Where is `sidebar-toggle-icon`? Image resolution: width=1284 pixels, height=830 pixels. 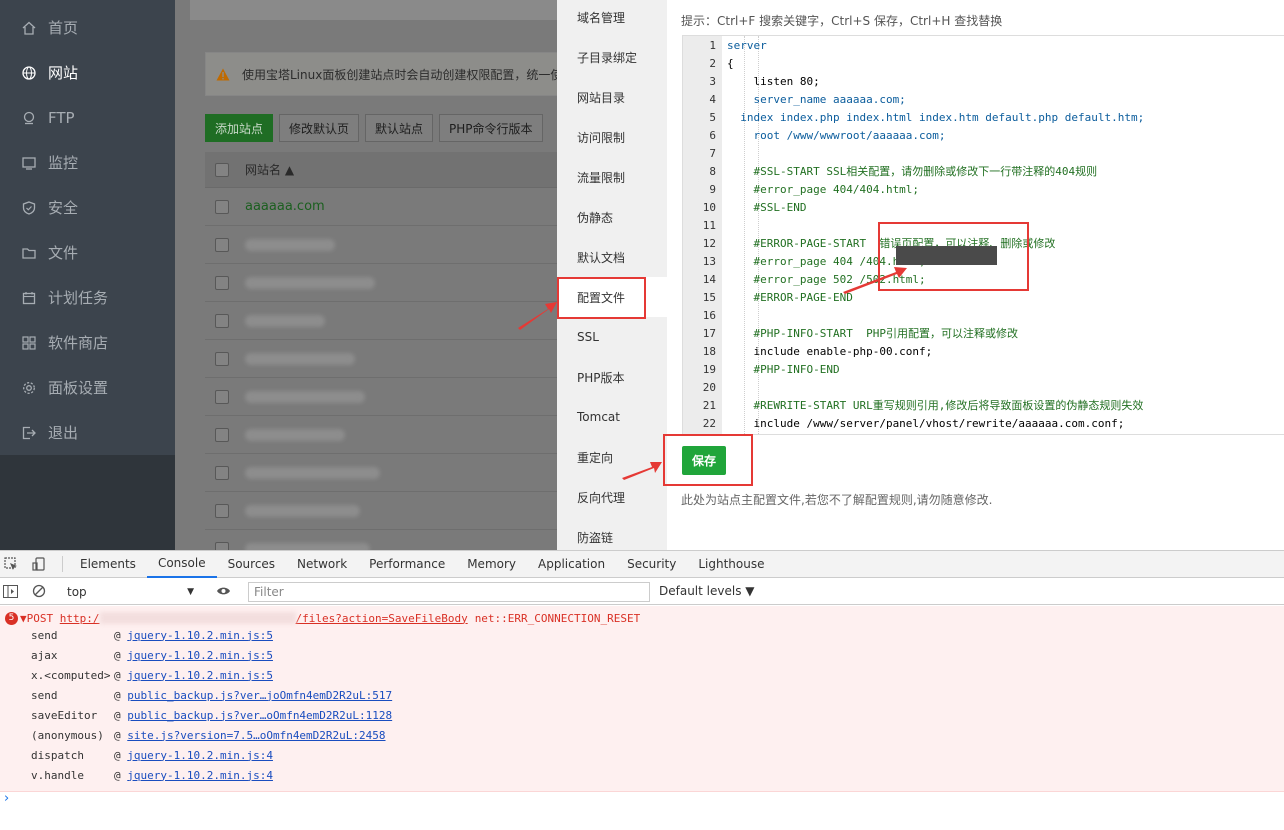 sidebar-toggle-icon is located at coordinates (10, 593).